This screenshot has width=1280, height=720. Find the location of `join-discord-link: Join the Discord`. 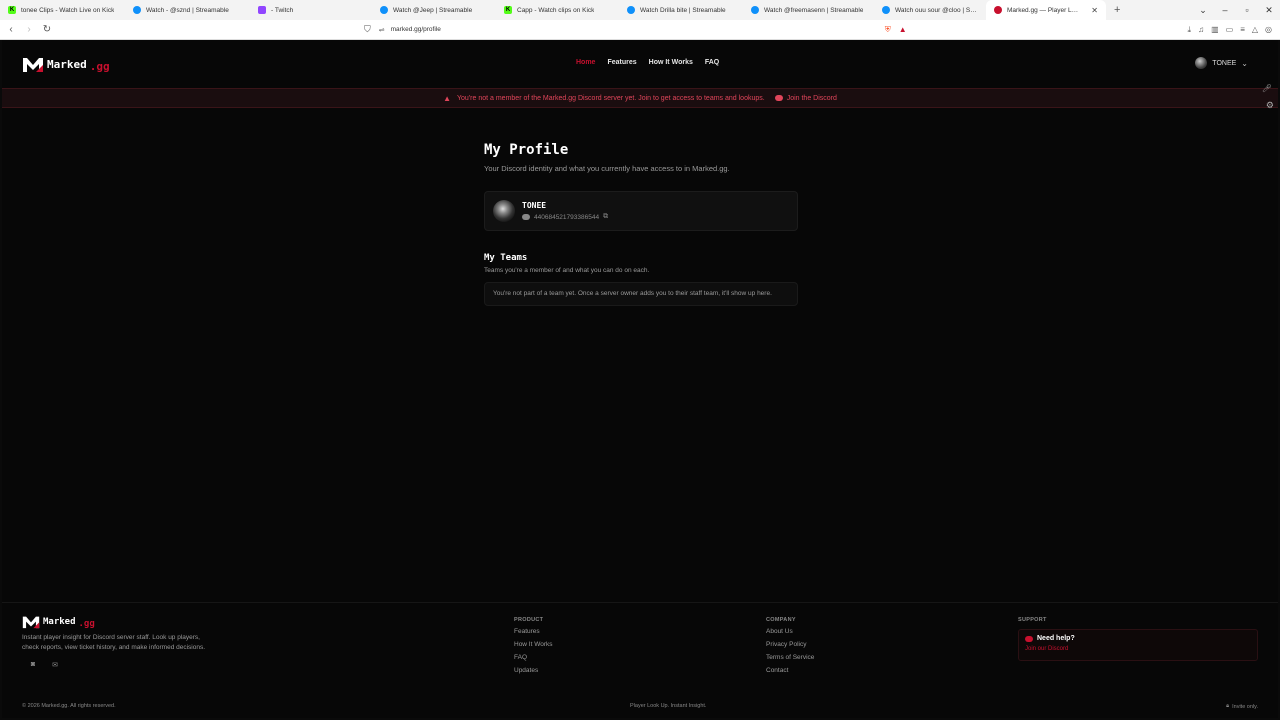

join-discord-link: Join the Discord is located at coordinates (805, 98).